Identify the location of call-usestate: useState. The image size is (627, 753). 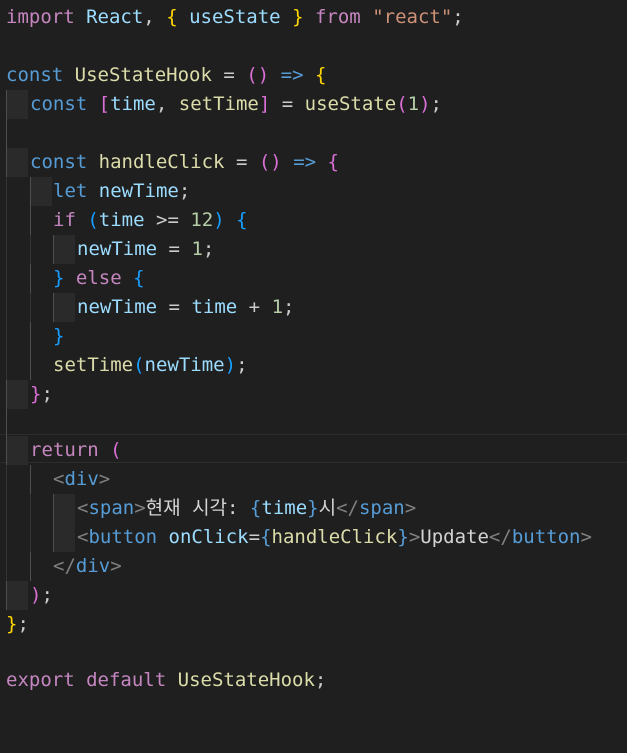
(350, 104).